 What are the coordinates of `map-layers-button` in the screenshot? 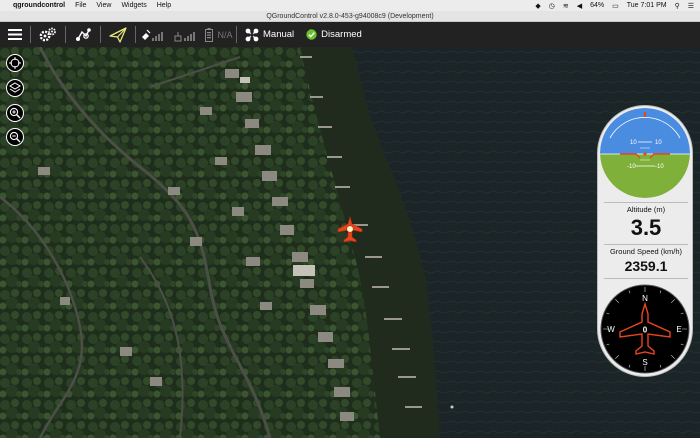 It's located at (15, 88).